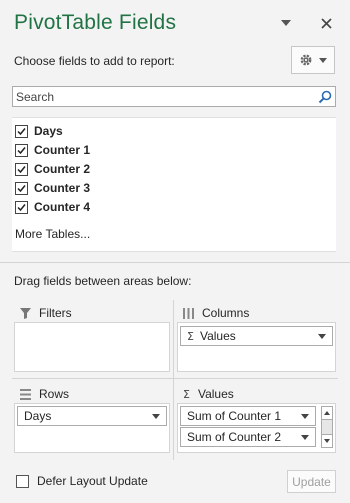 The image size is (350, 503). I want to click on values-field-label: Sum of Counter 2, so click(234, 437).